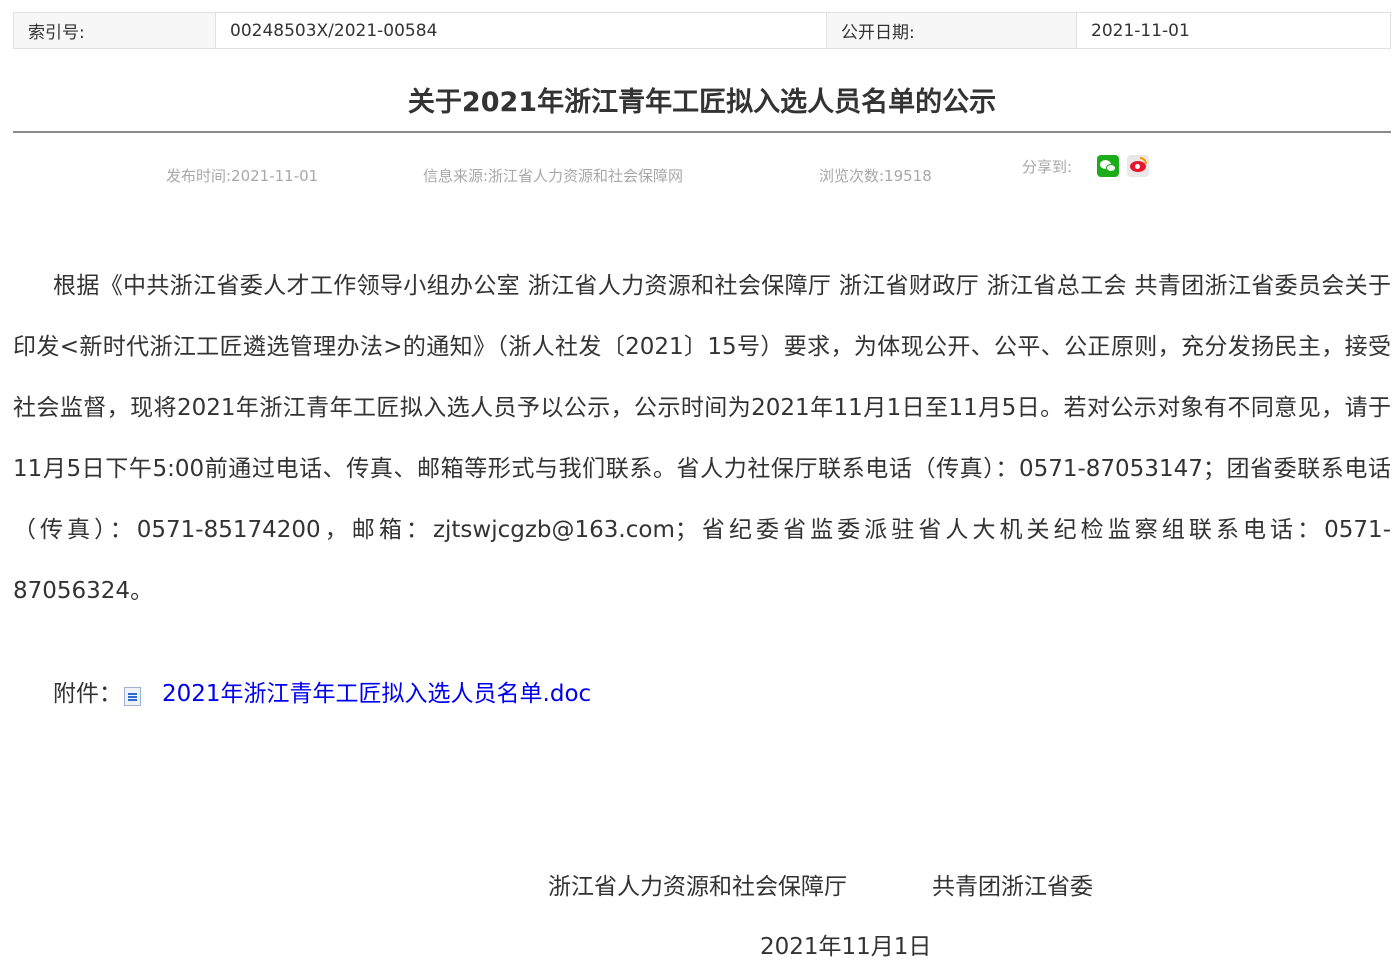 The height and width of the screenshot is (972, 1398). Describe the element at coordinates (702, 102) in the screenshot. I see `page-title: 关于2021年浙江青年工匠拟入选人员名单的公示` at that location.